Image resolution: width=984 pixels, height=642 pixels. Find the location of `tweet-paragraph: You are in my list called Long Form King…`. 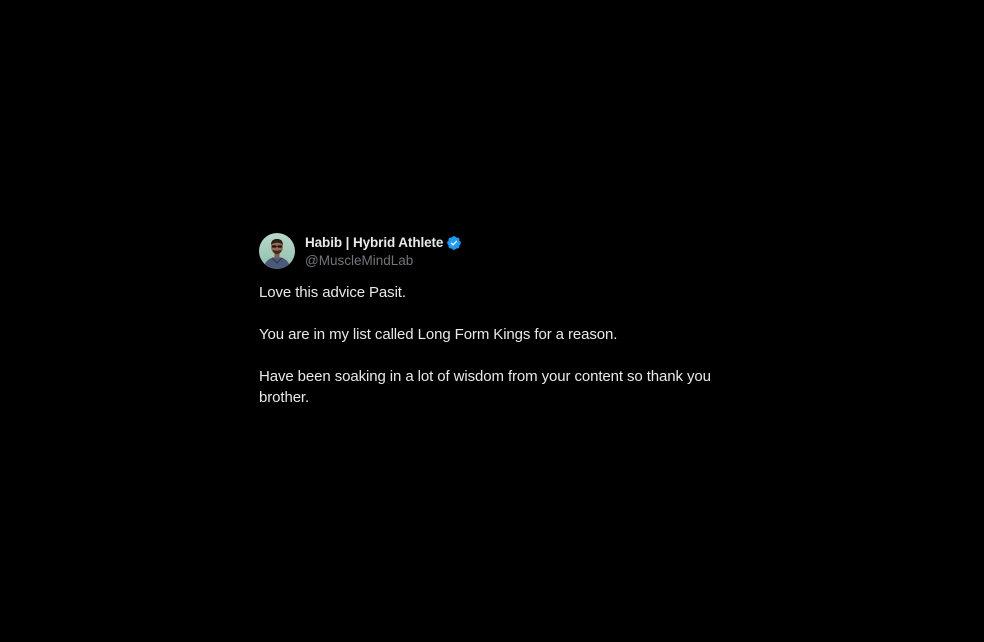

tweet-paragraph: You are in my list called Long Form King… is located at coordinates (438, 334).